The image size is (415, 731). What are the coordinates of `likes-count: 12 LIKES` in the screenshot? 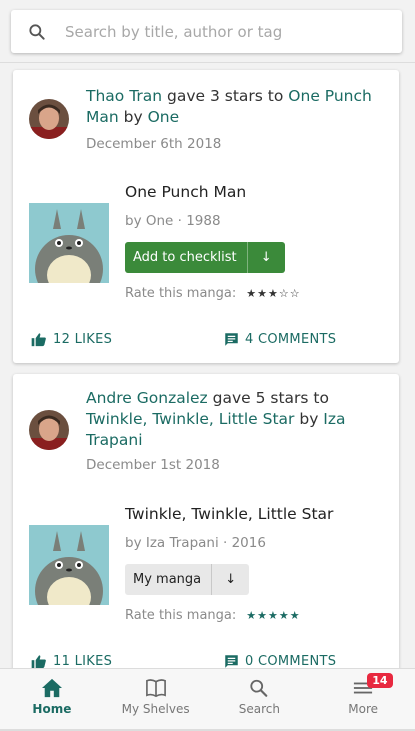 It's located at (82, 339).